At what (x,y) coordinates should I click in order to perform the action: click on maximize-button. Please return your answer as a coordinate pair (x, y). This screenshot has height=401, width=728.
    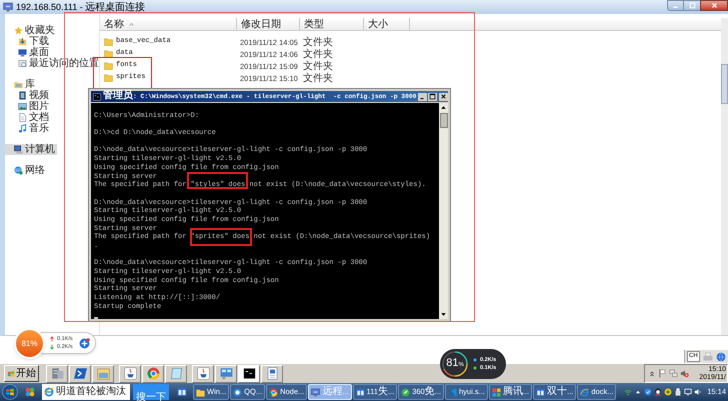
    Looking at the image, I should click on (433, 96).